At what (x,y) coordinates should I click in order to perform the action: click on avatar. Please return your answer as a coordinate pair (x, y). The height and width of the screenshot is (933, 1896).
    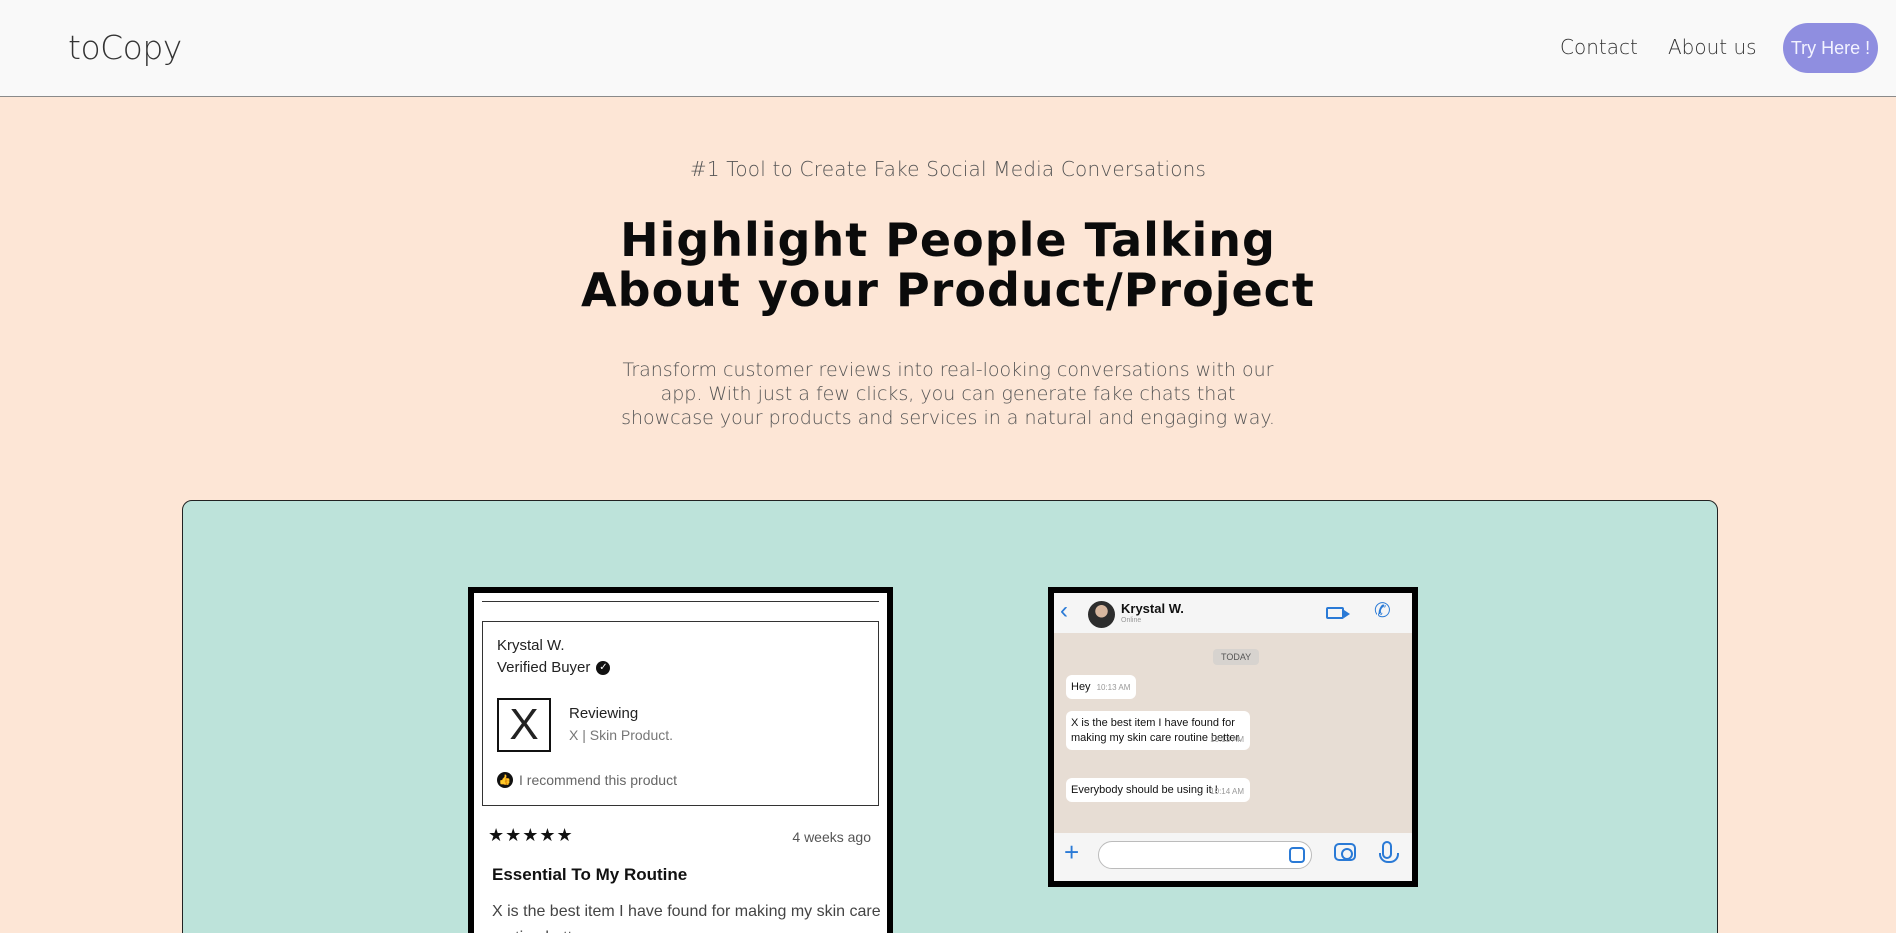
    Looking at the image, I should click on (1101, 614).